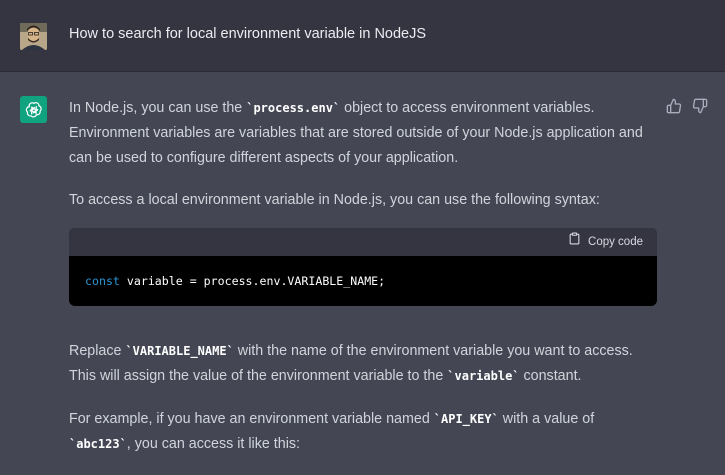  I want to click on inline-code-api-key: `API_KEY`, so click(466, 419).